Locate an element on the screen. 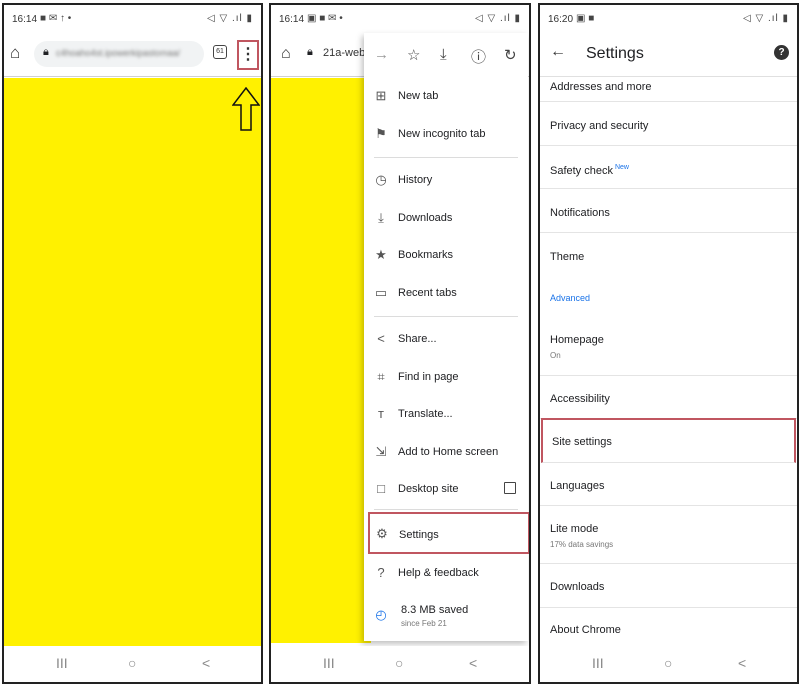  bookmark-star-icon: ☆ is located at coordinates (413, 55).